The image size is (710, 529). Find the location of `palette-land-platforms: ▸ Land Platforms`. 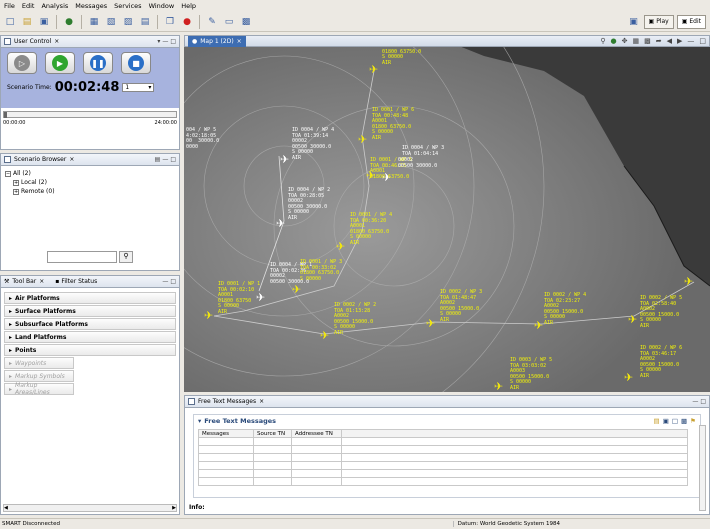

palette-land-platforms: ▸ Land Platforms is located at coordinates (90, 337).